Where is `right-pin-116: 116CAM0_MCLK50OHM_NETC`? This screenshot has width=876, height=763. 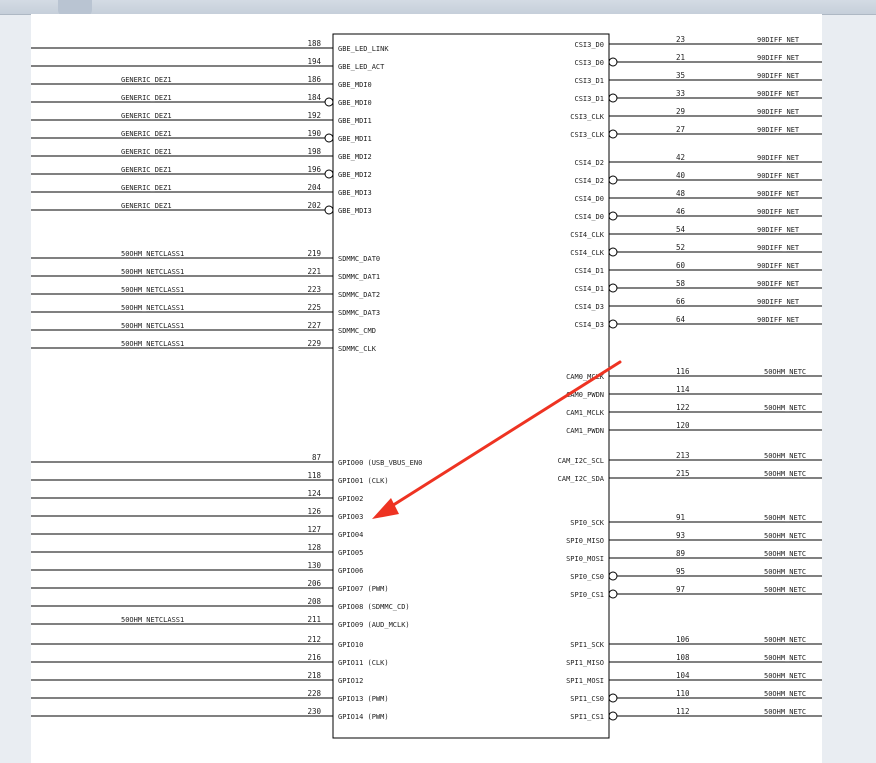
right-pin-116: 116CAM0_MCLK50OHM_NETC is located at coordinates (694, 374).